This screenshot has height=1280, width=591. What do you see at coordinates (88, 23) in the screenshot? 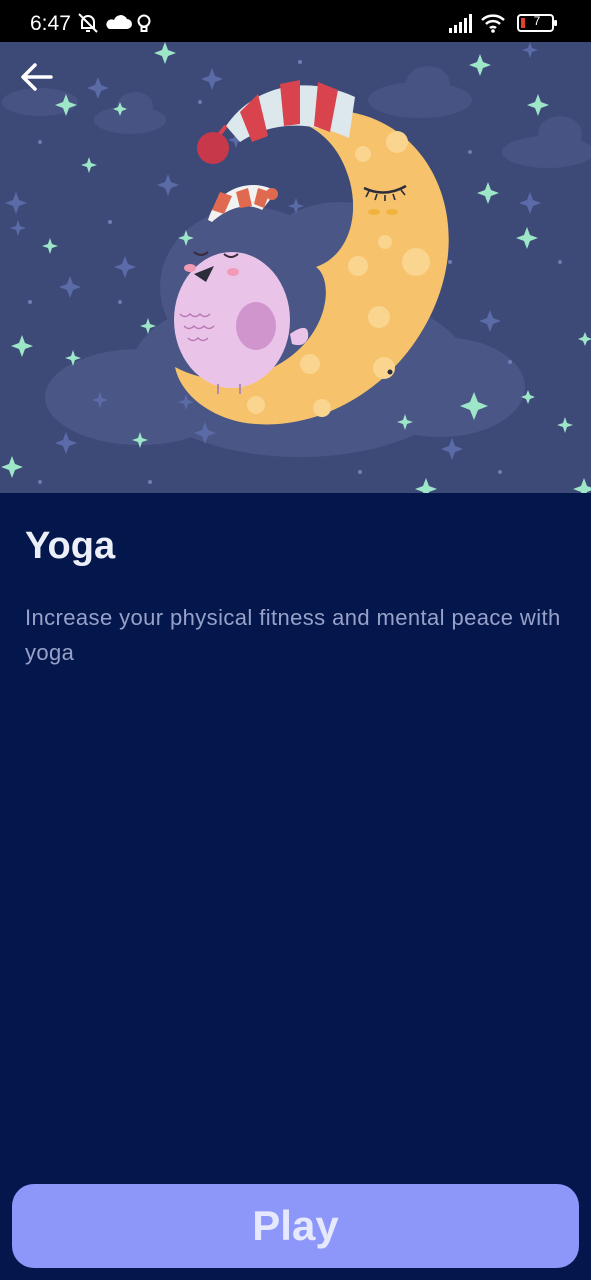
I see `muted-bell-icon` at bounding box center [88, 23].